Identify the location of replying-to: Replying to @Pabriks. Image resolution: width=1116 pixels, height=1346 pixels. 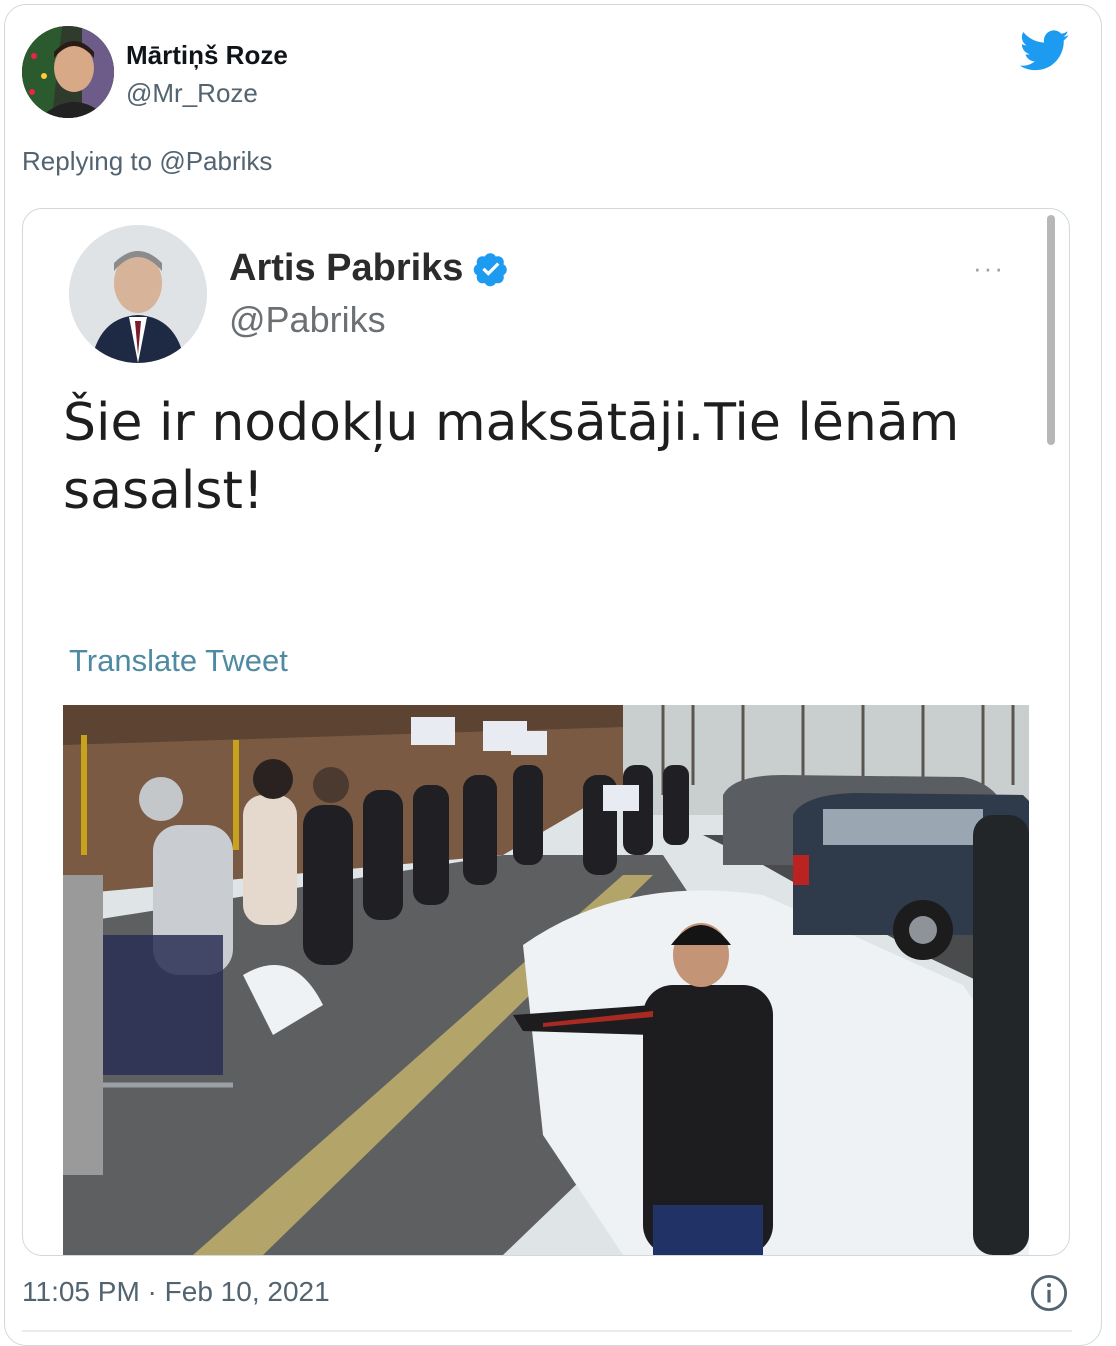
(147, 161).